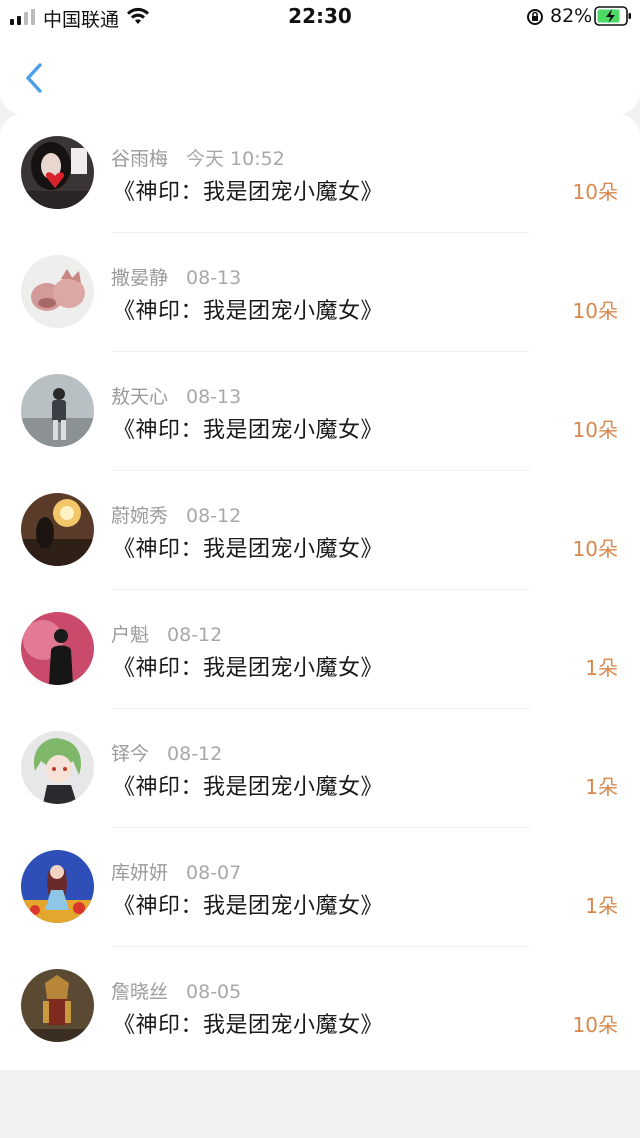  Describe the element at coordinates (140, 516) in the screenshot. I see `user-name: 蔚婉秀` at that location.